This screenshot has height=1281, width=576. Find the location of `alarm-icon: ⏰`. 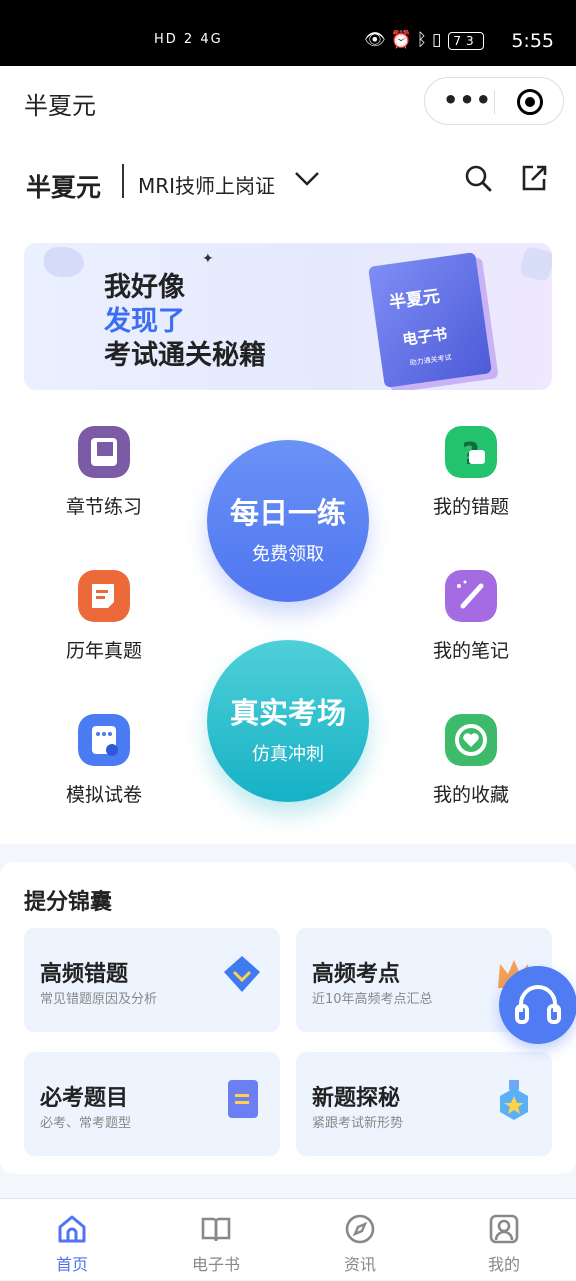

alarm-icon: ⏰ is located at coordinates (403, 40).